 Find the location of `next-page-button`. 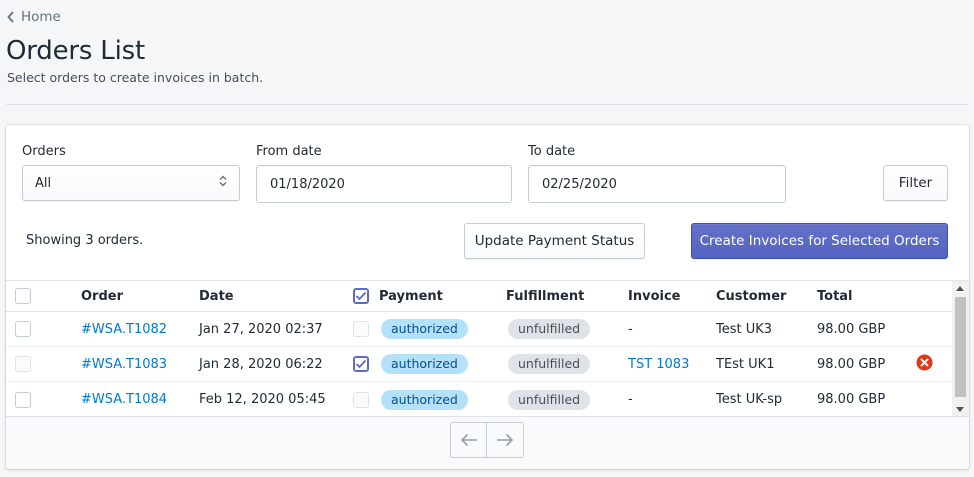

next-page-button is located at coordinates (505, 440).